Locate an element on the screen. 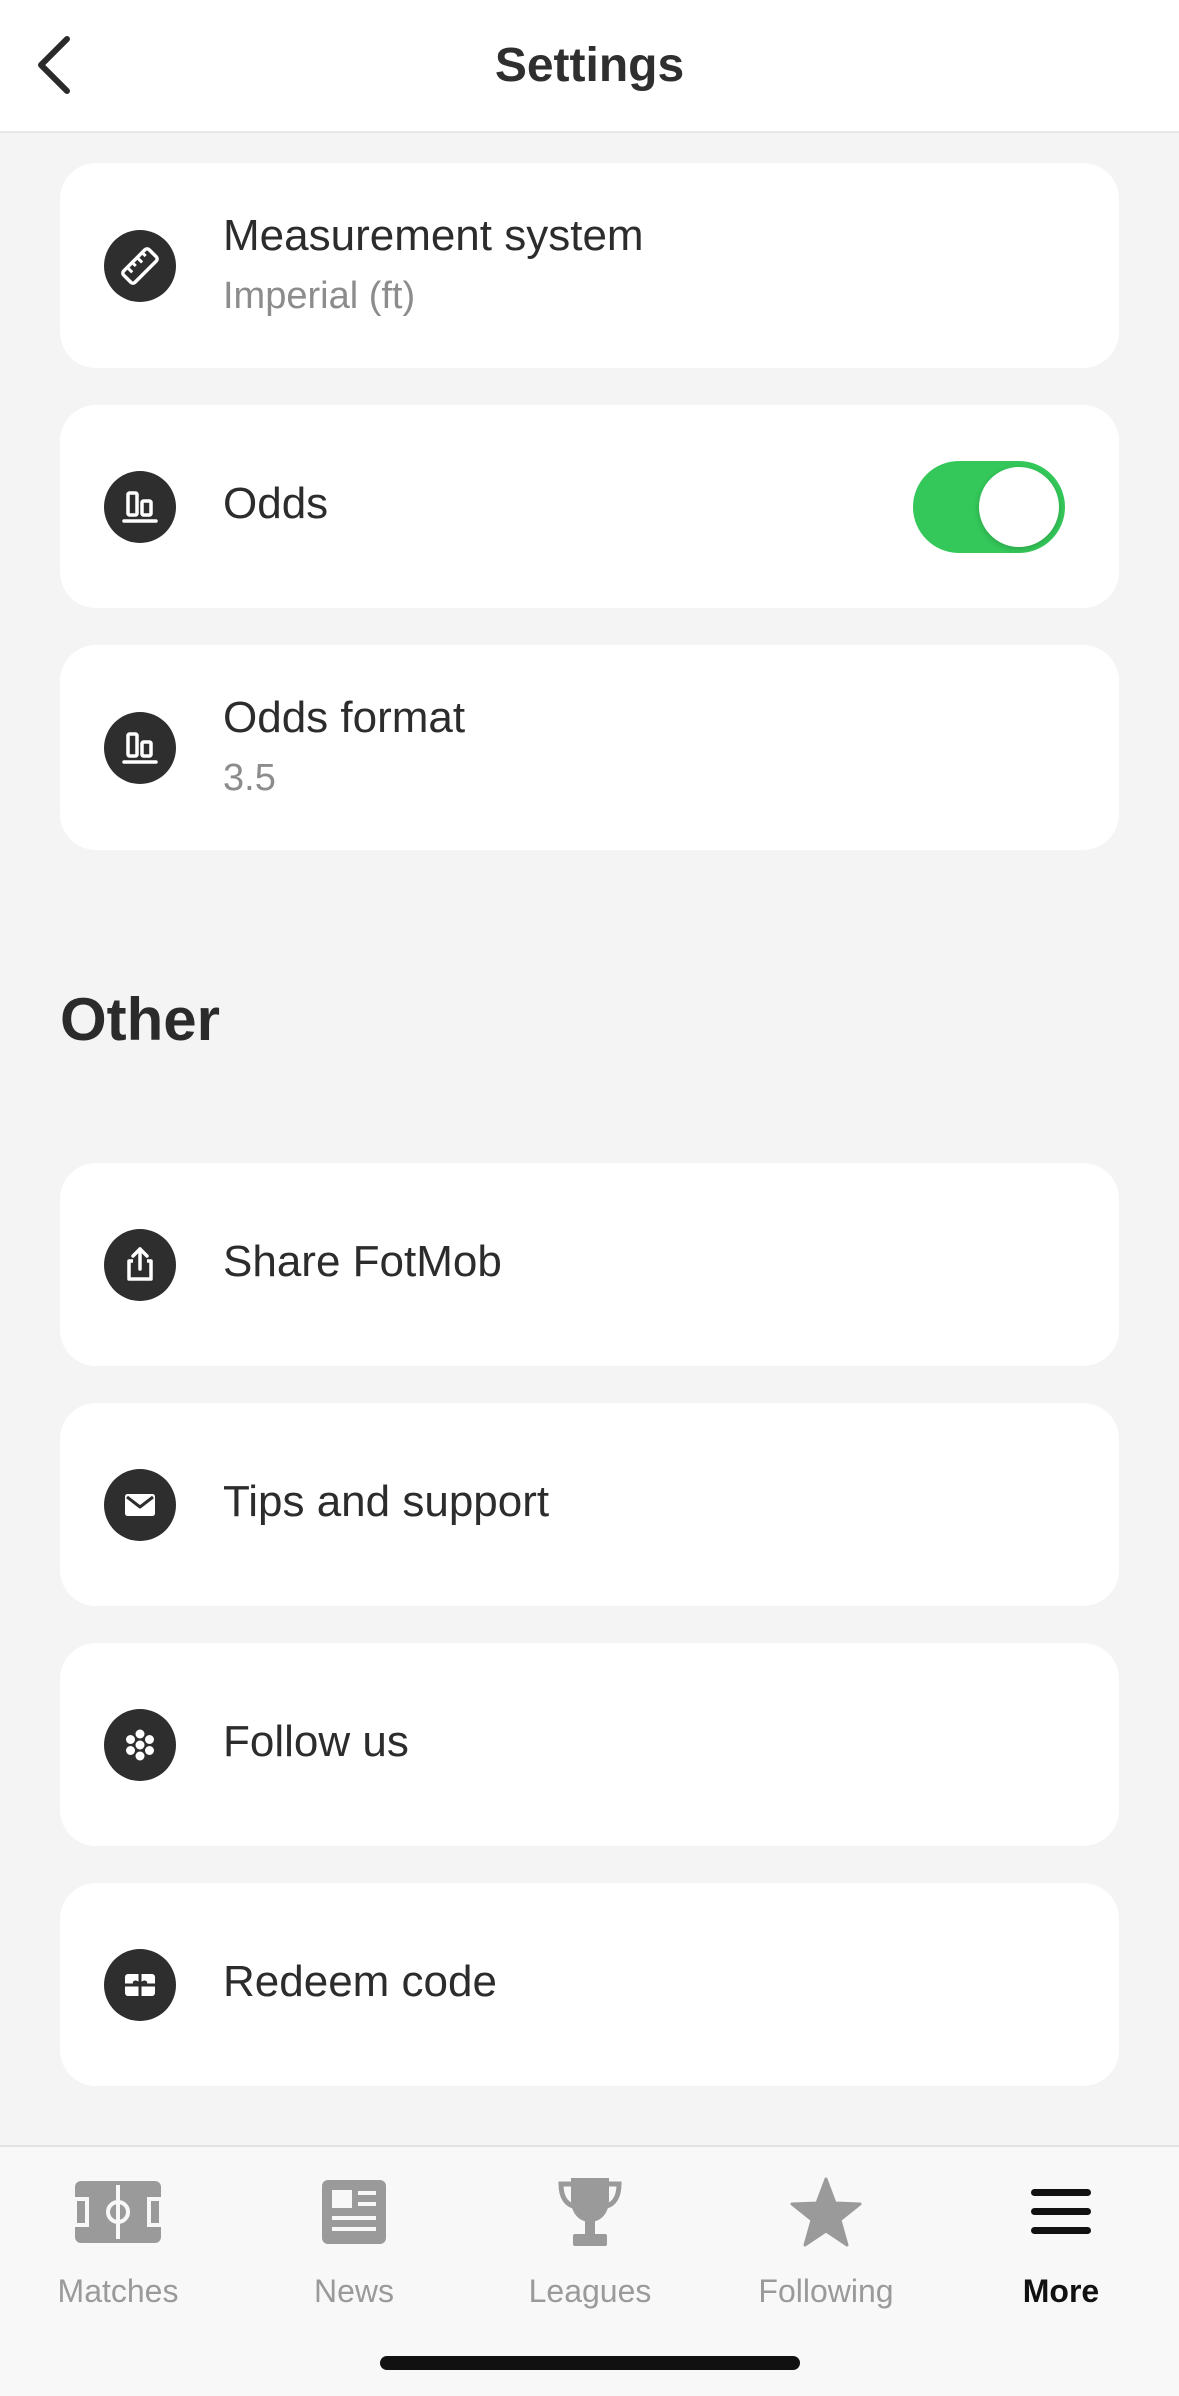 Image resolution: width=1179 pixels, height=2396 pixels. odds-format-row: Odds format 3.5 is located at coordinates (589, 747).